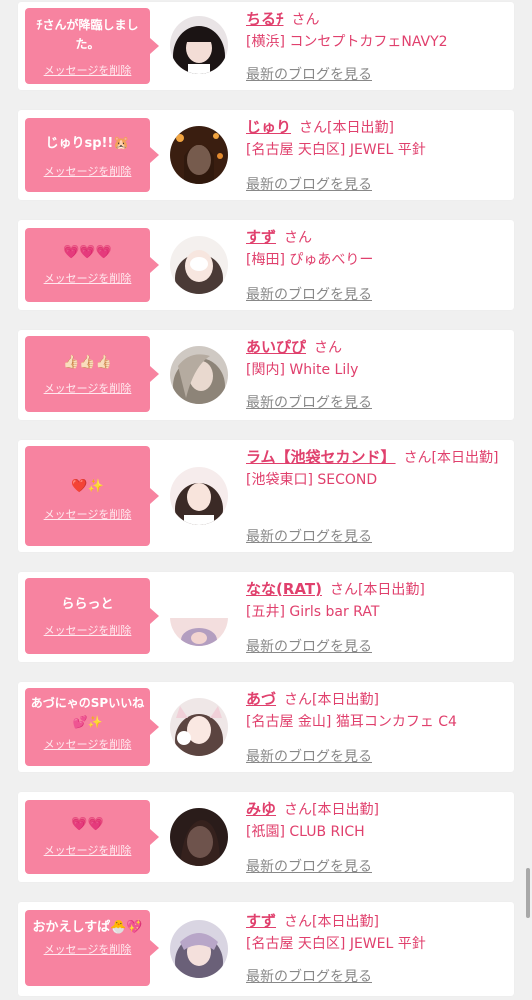 This screenshot has width=532, height=1000. Describe the element at coordinates (261, 699) in the screenshot. I see `user-name-link: あづ` at that location.